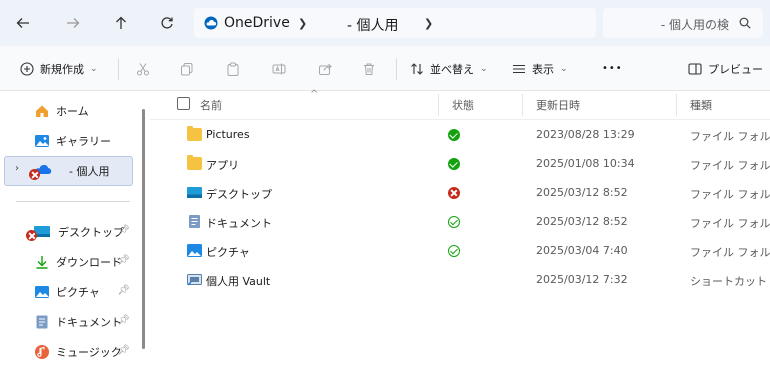 This screenshot has width=770, height=380. Describe the element at coordinates (183, 103) in the screenshot. I see `select-all-checkbox` at that location.